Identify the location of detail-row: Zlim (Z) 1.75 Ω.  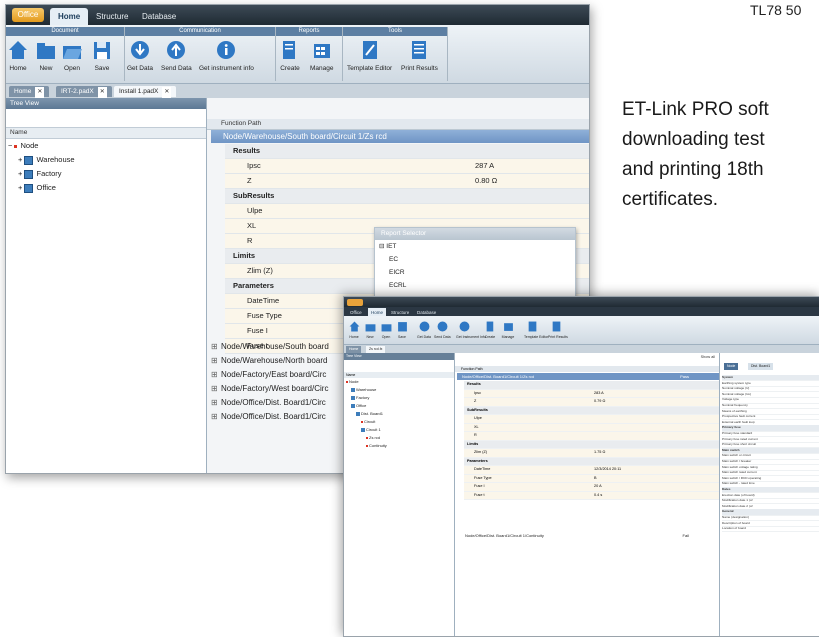
(591, 453).